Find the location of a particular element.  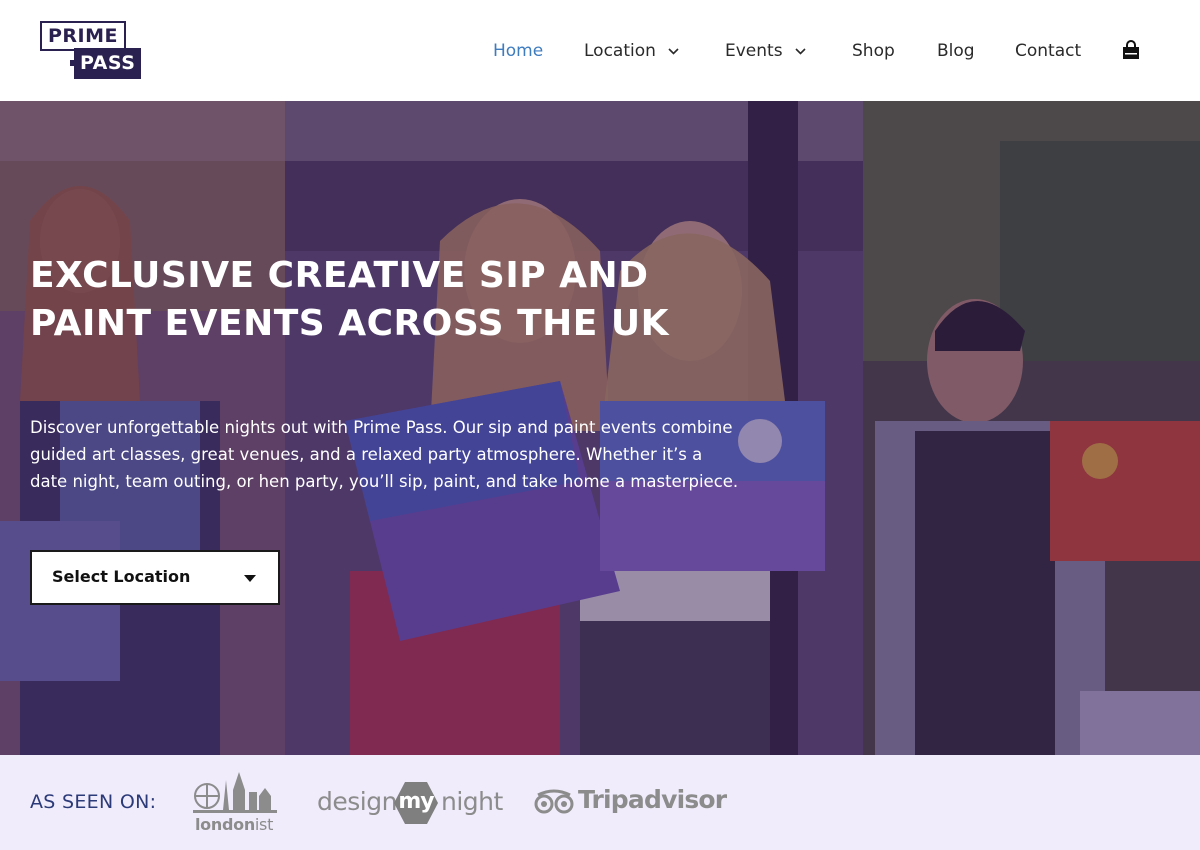

nav-location-label: Location is located at coordinates (620, 51).